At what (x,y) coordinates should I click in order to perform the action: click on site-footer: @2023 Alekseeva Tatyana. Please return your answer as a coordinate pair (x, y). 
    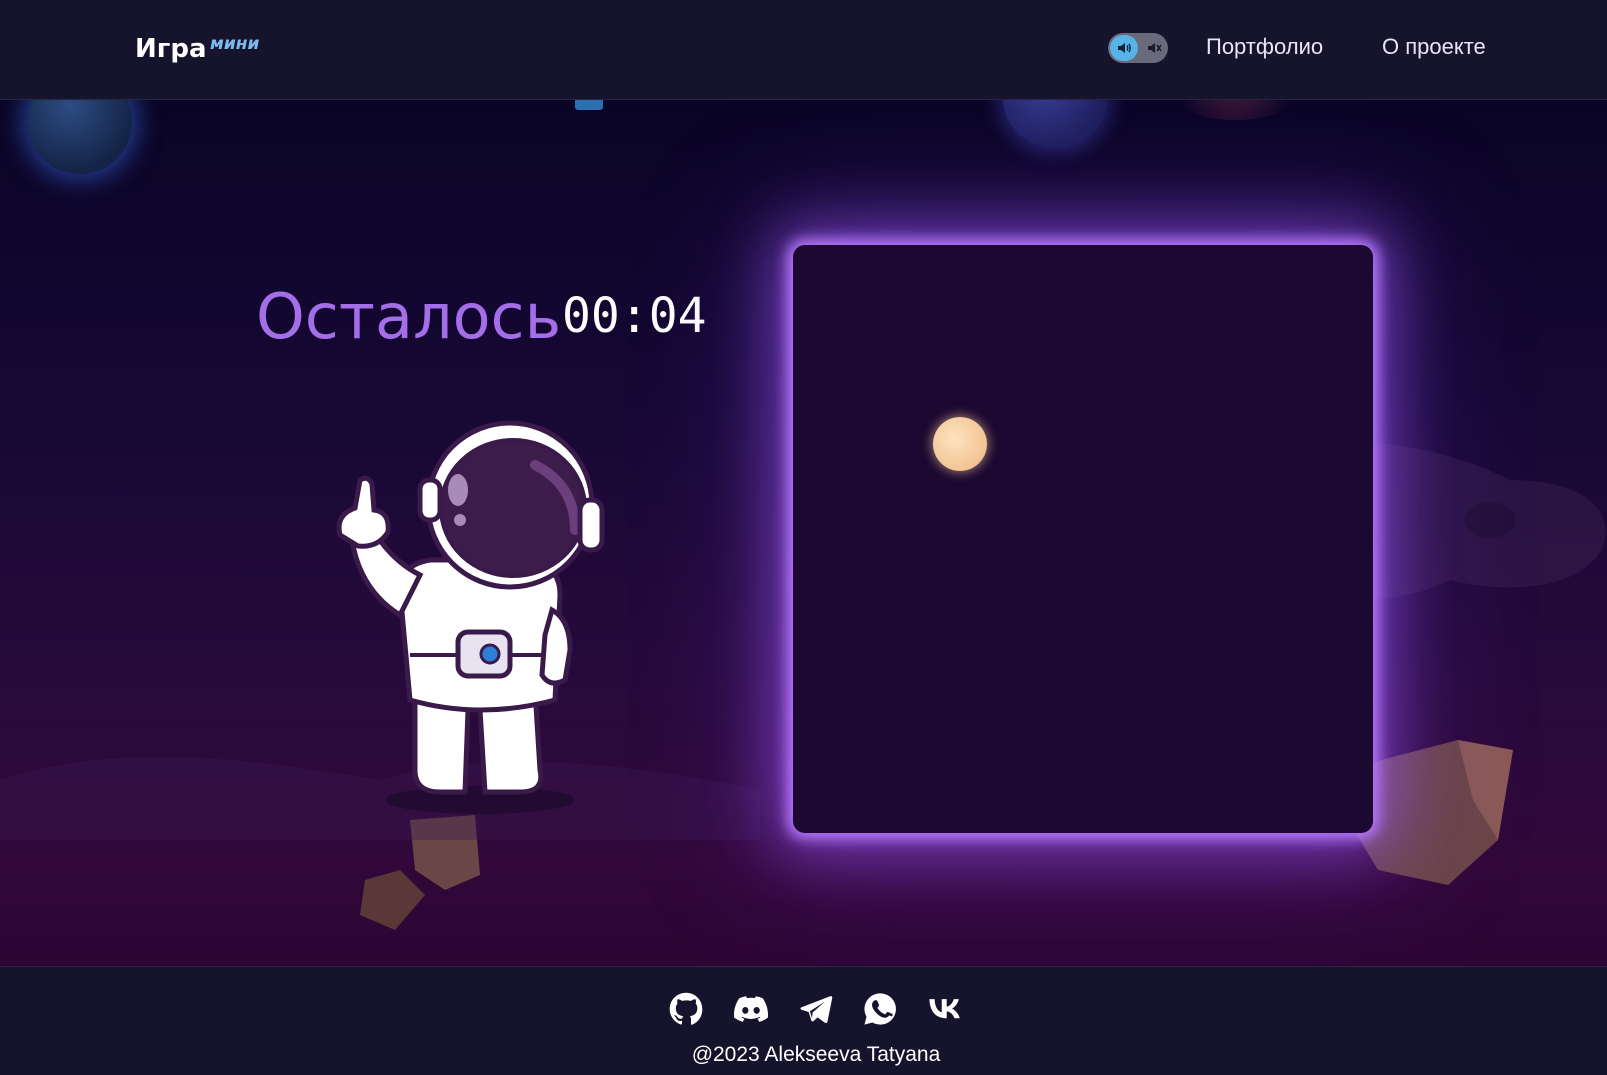
    Looking at the image, I should click on (803, 1020).